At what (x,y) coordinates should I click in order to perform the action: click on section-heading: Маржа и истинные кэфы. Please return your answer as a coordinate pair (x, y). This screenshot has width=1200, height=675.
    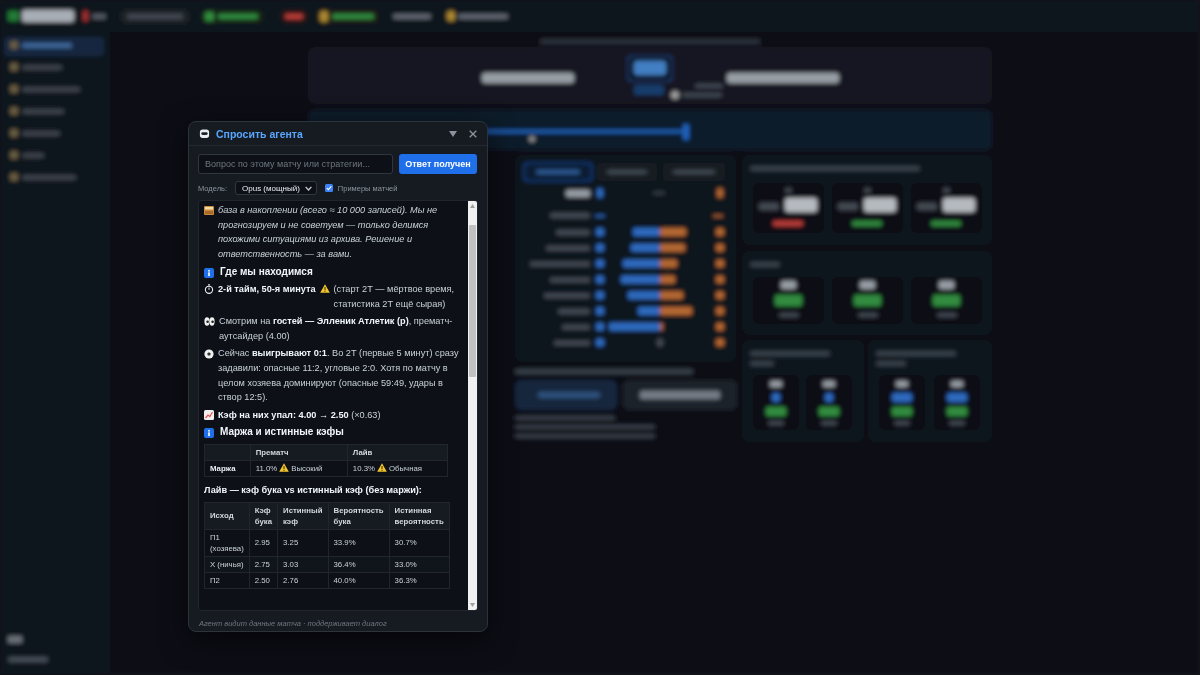
    Looking at the image, I should click on (282, 432).